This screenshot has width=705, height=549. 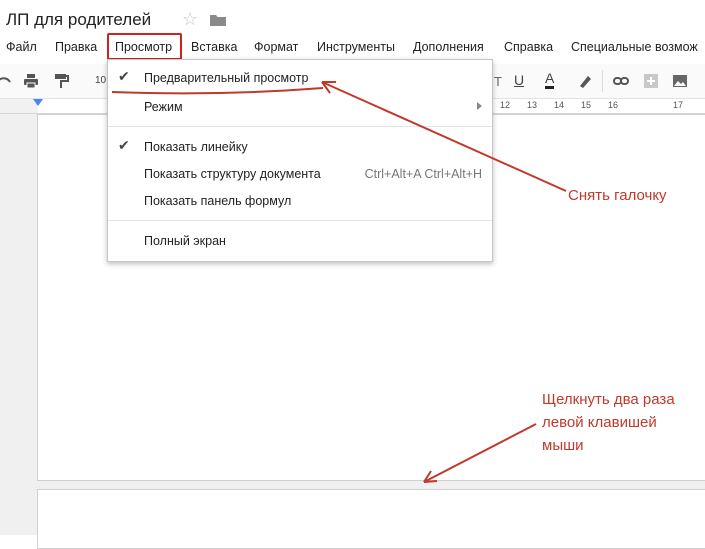 I want to click on folder-icon, so click(x=218, y=20).